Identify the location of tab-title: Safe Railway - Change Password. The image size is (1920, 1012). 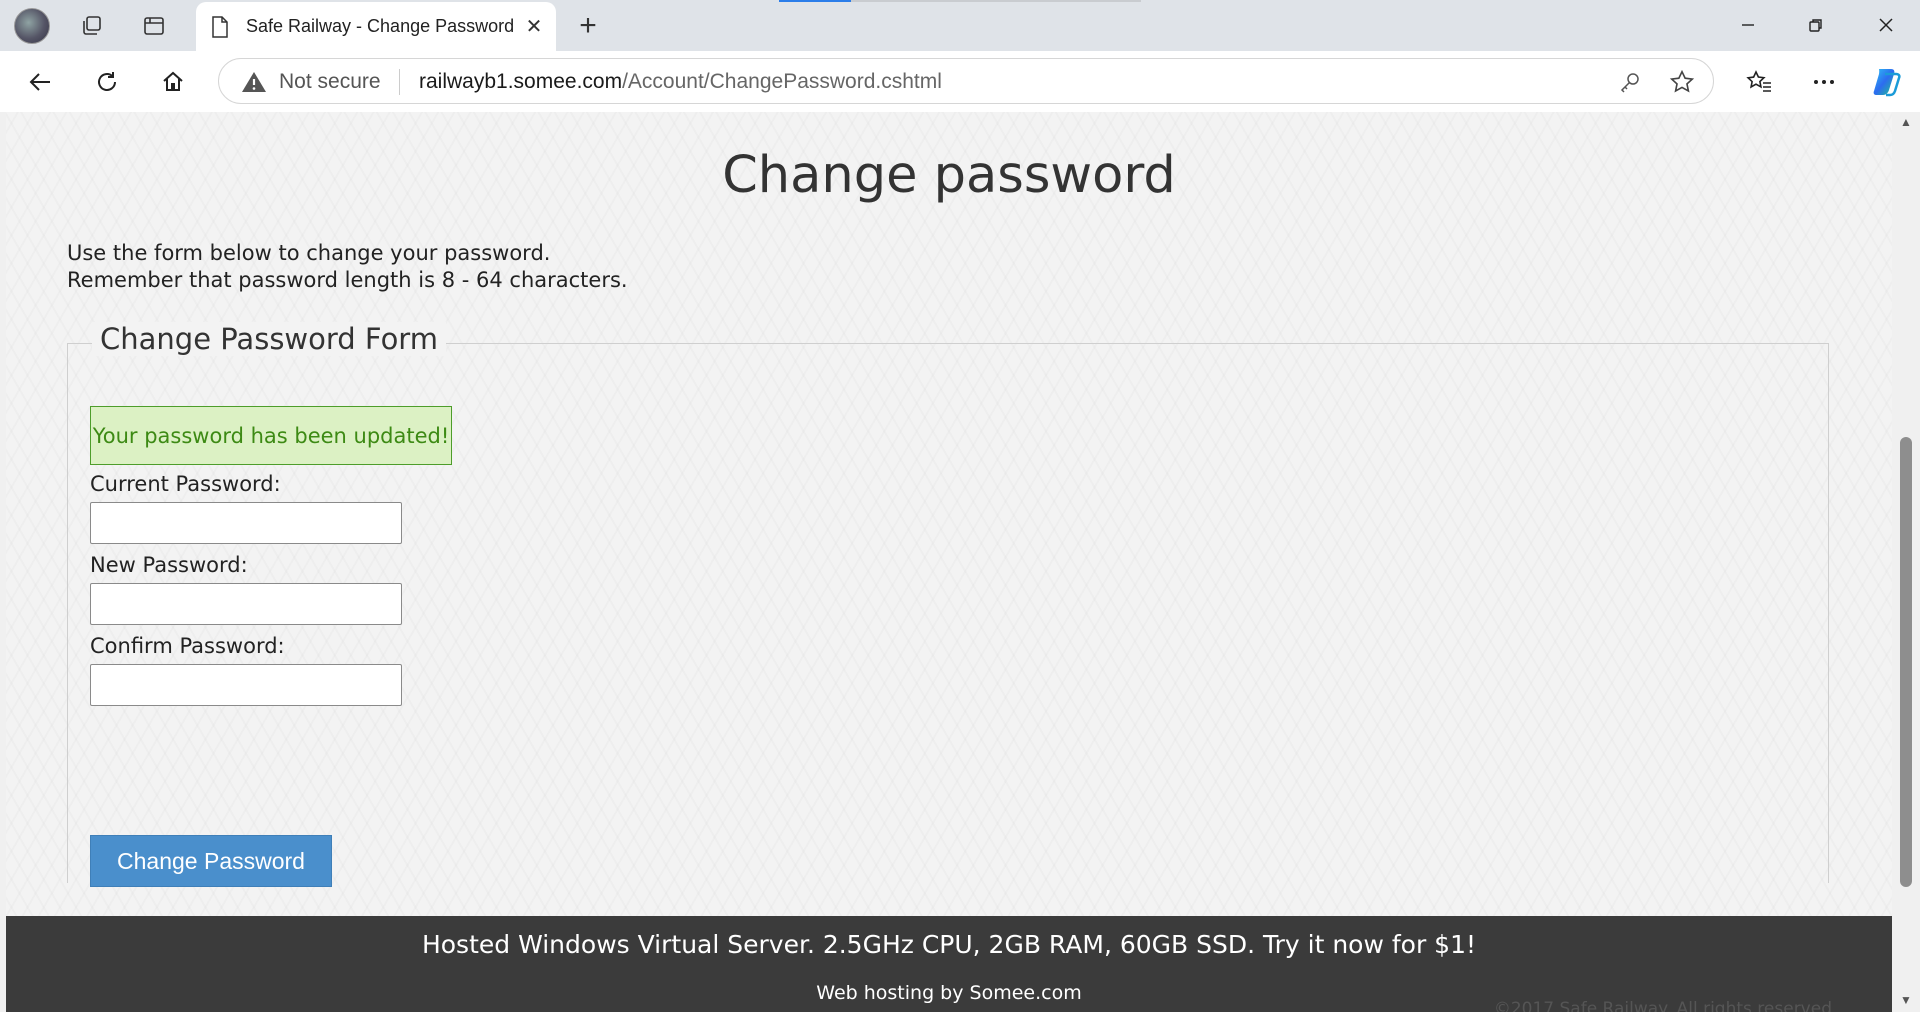
(380, 26).